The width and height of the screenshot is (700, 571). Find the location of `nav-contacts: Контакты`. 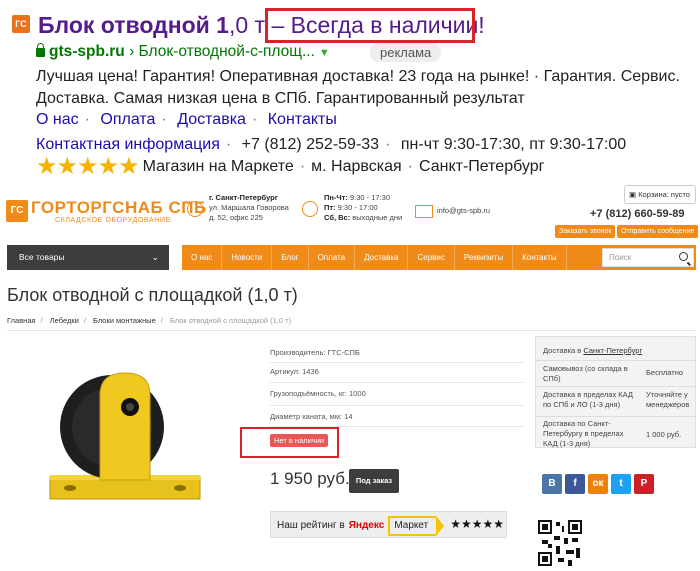

nav-contacts: Контакты is located at coordinates (540, 257).